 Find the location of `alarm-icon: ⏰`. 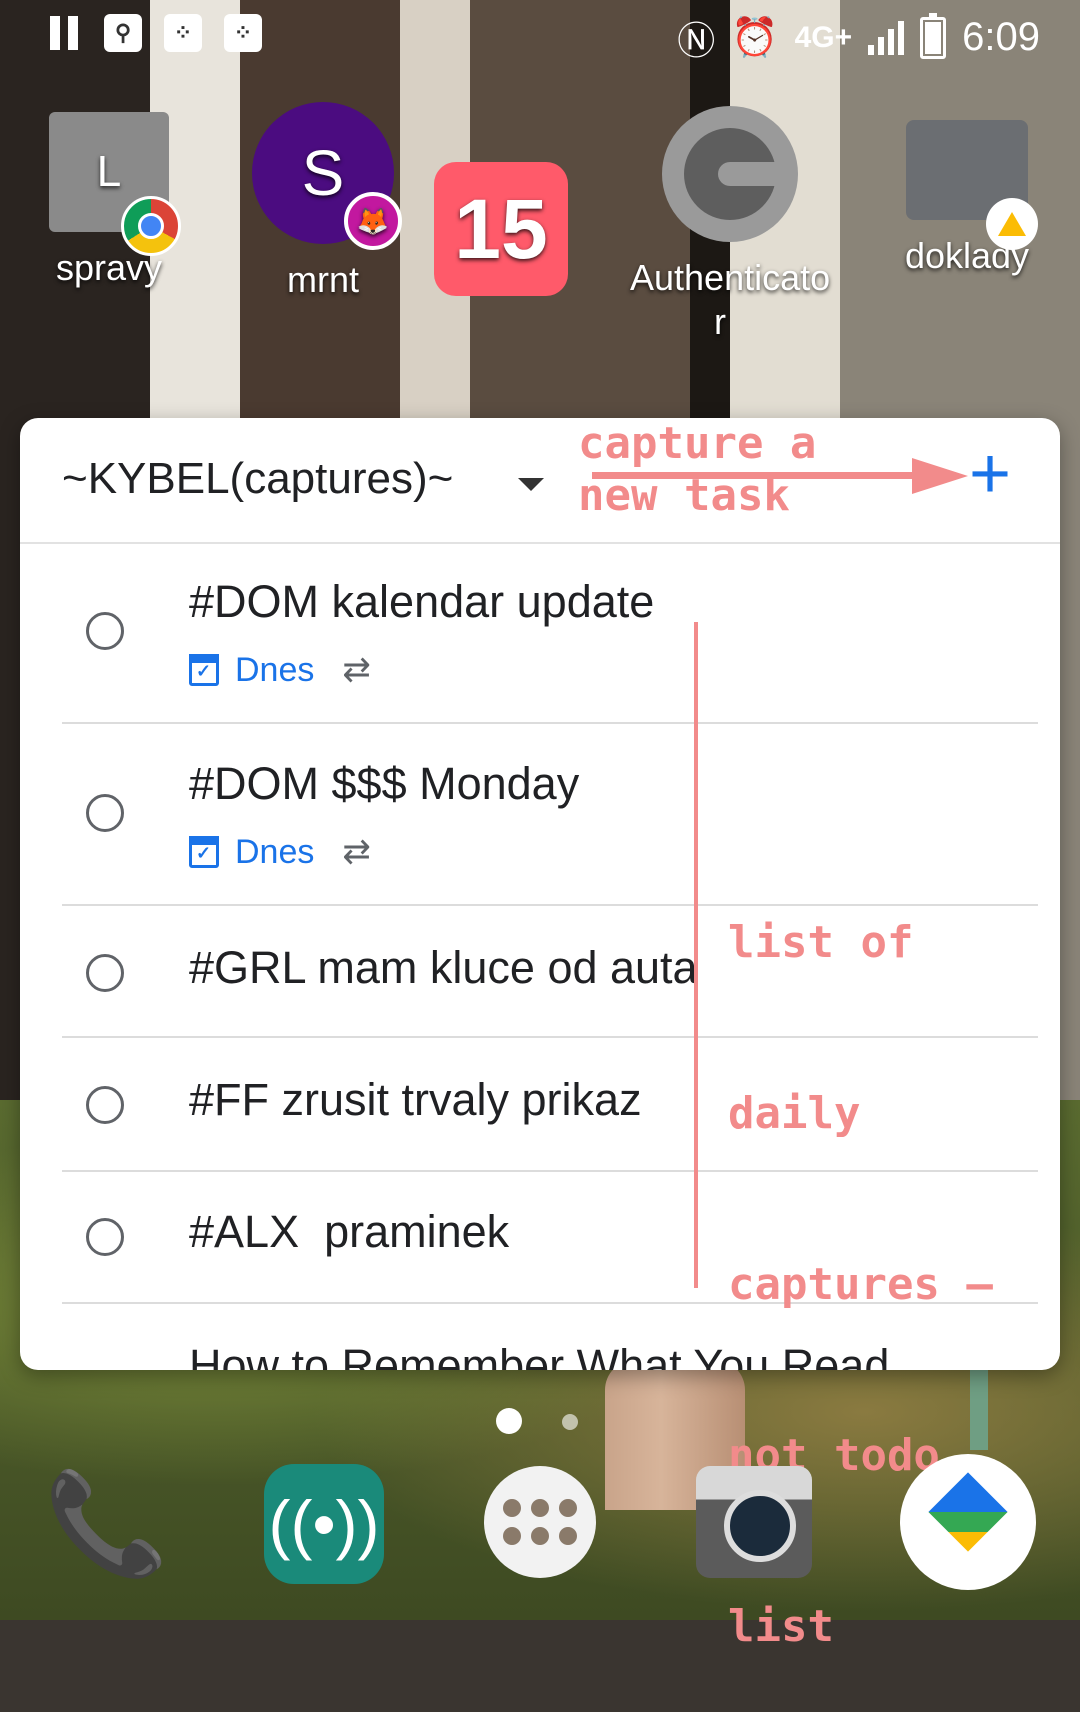

alarm-icon: ⏰ is located at coordinates (755, 37).